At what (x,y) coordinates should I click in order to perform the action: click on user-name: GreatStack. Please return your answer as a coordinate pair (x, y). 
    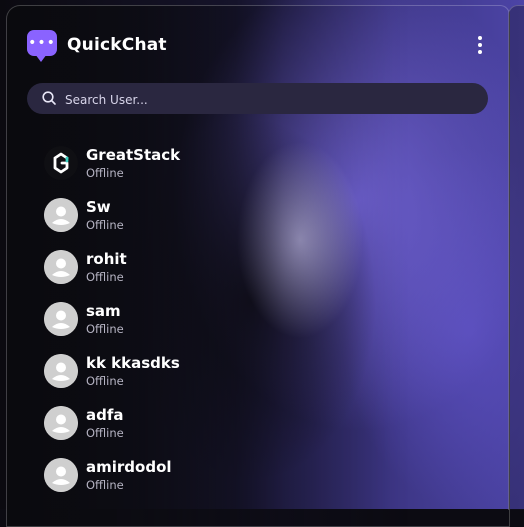
    Looking at the image, I should click on (133, 155).